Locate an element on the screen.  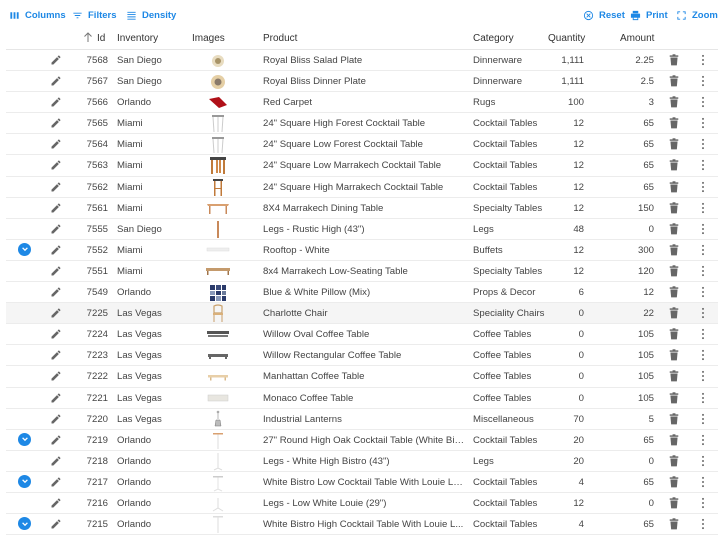
columns-button: Columns is located at coordinates (37, 15).